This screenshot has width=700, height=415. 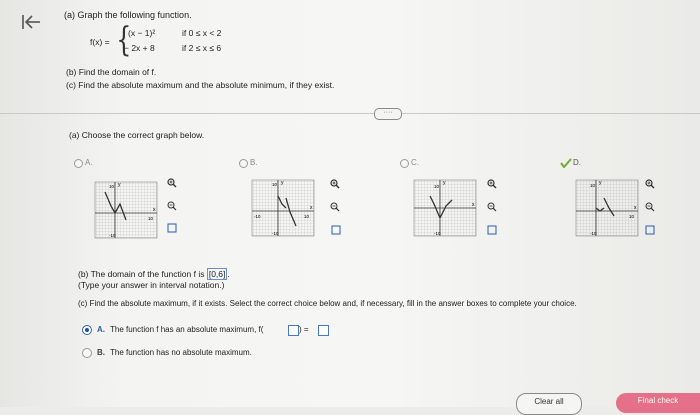 I want to click on graph-b-xmax: 10, so click(x=307, y=216).